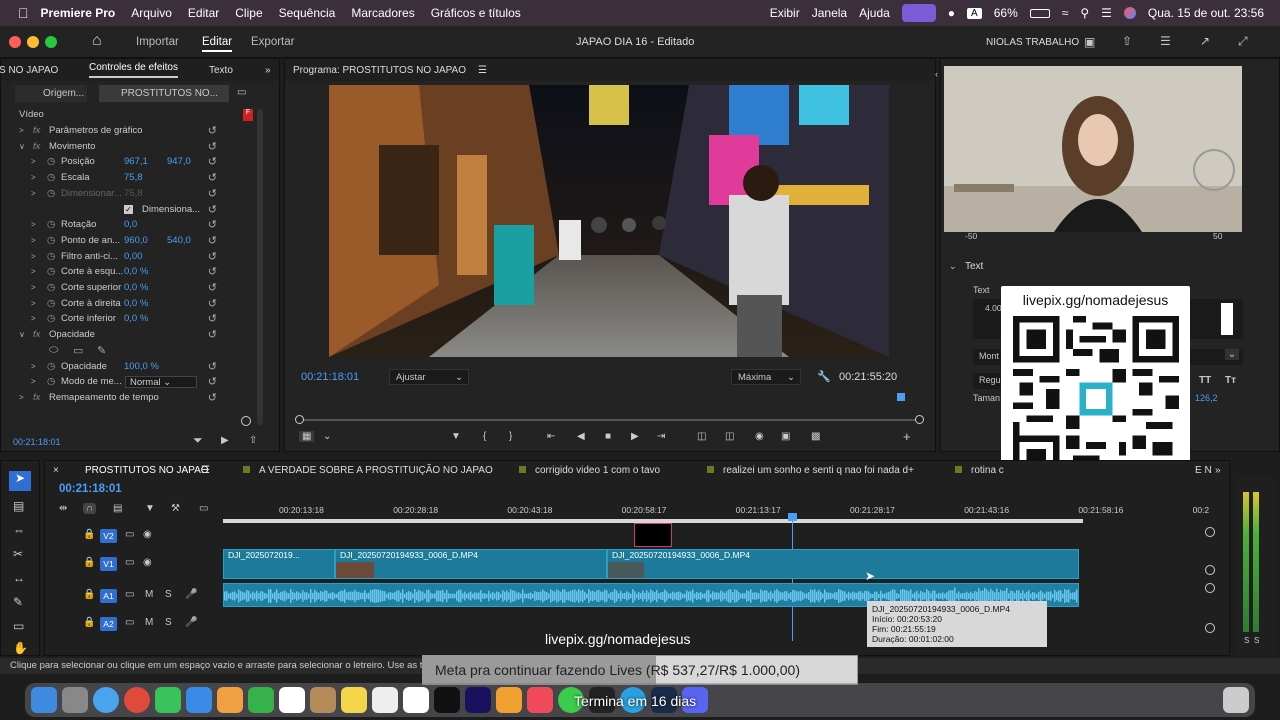  Describe the element at coordinates (179, 240) in the screenshot. I see `effect-value-2: 540,0` at that location.